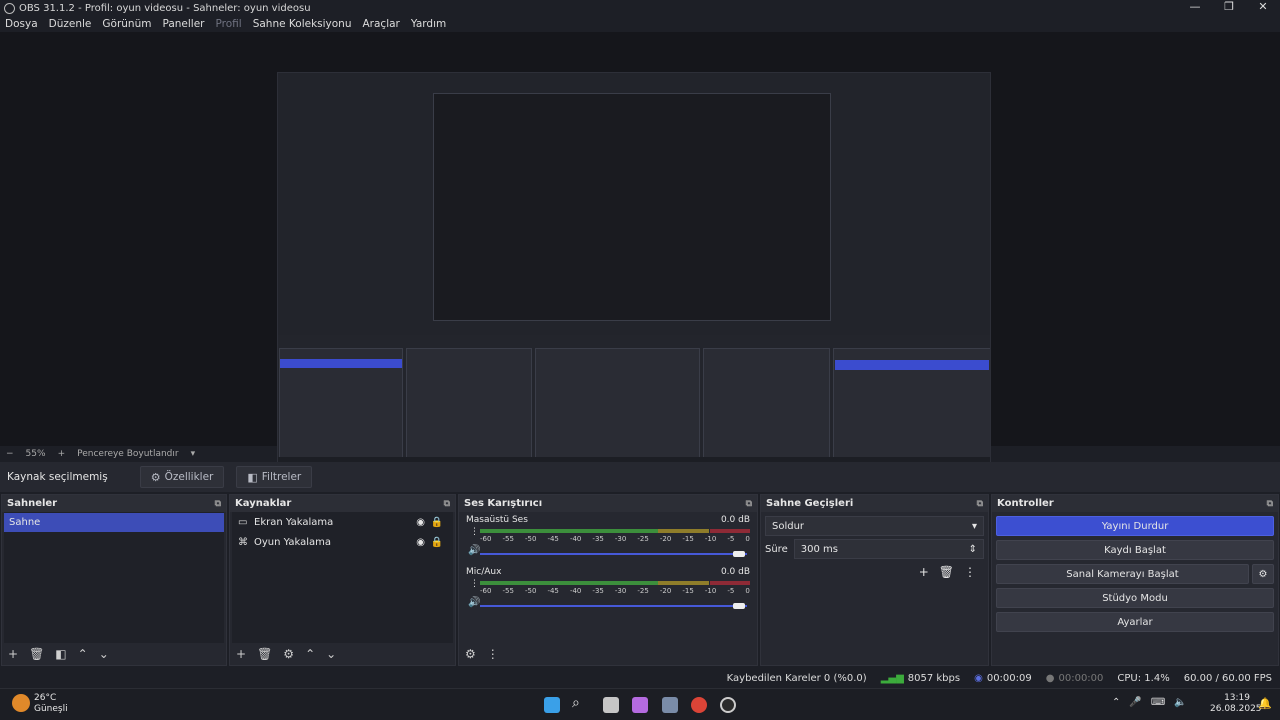 The height and width of the screenshot is (720, 1280). Describe the element at coordinates (670, 705) in the screenshot. I see `settings-app-icon` at that location.